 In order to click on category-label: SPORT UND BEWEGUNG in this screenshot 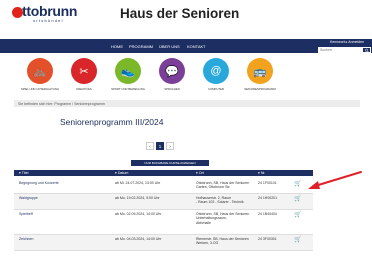, I will do `click(128, 89)`.